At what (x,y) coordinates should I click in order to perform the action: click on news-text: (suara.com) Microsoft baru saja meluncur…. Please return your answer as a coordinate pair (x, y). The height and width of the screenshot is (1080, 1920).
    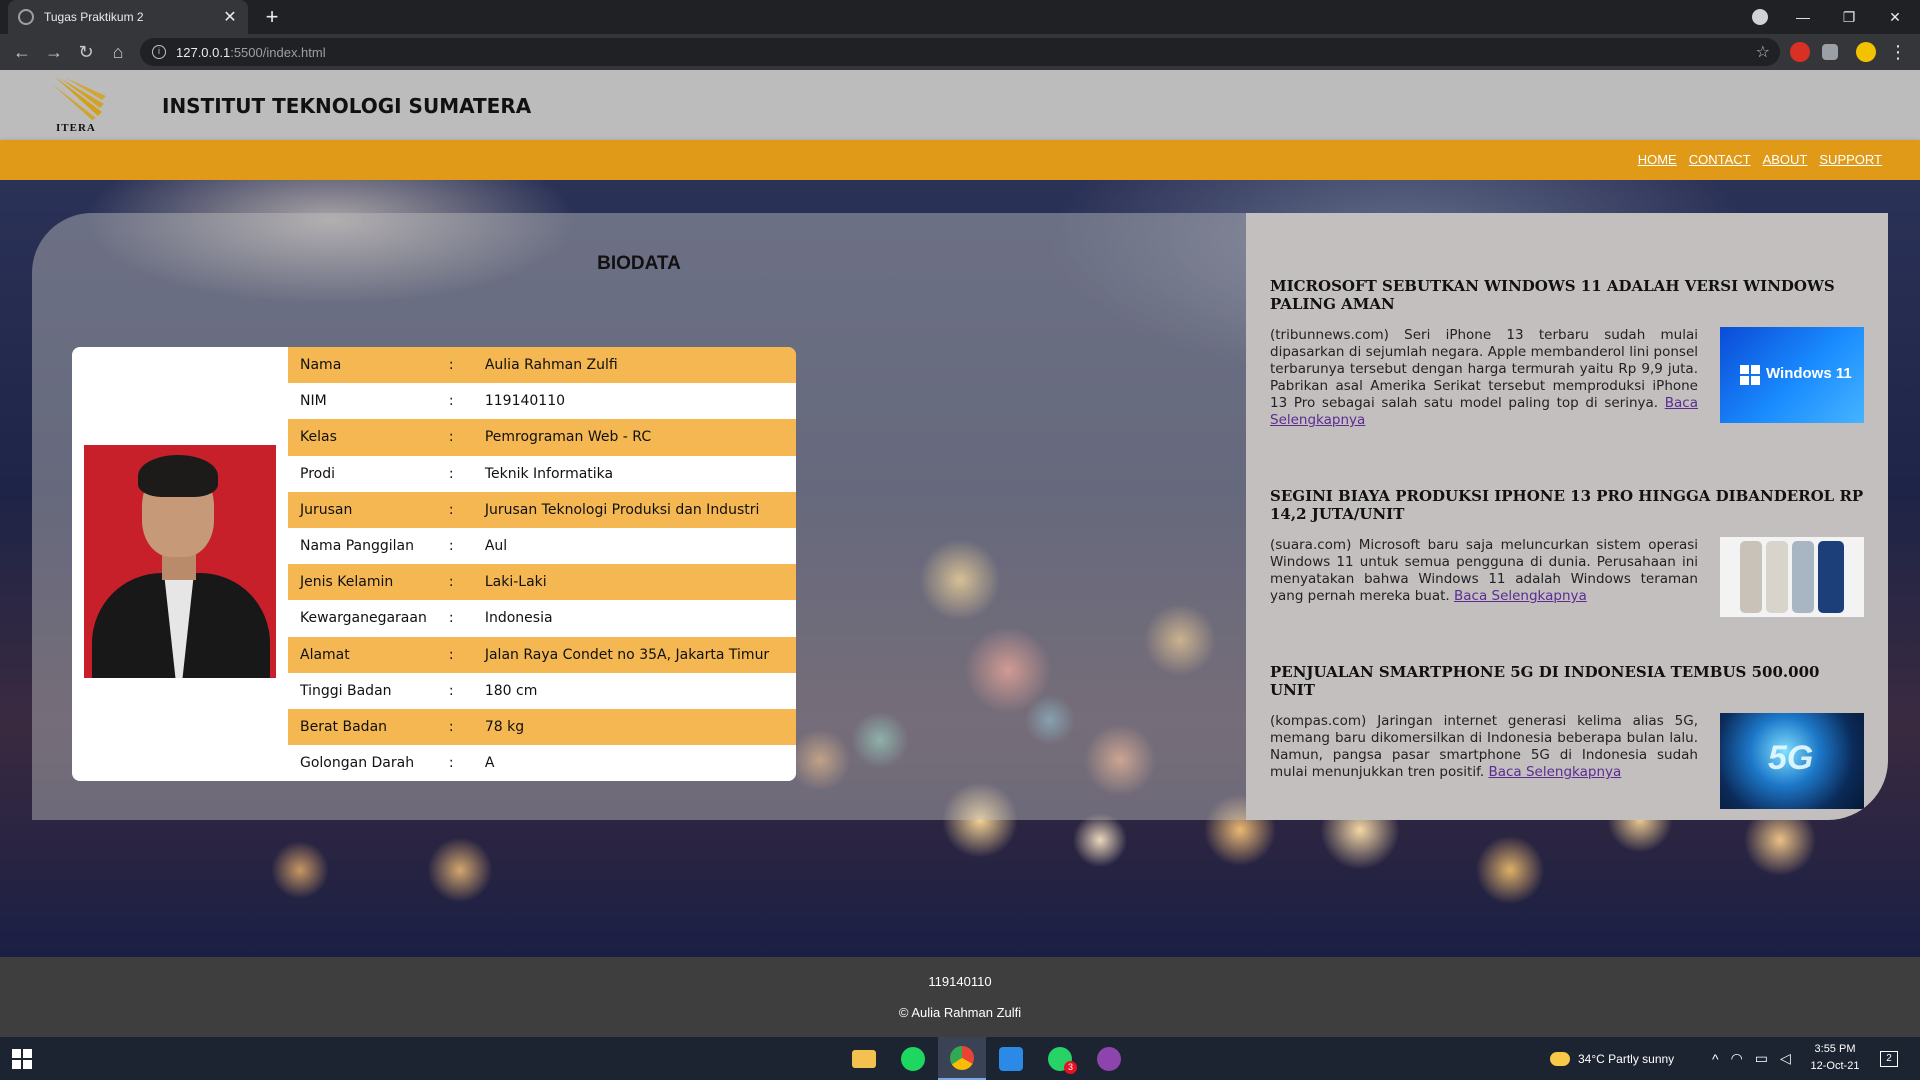
    Looking at the image, I should click on (1484, 570).